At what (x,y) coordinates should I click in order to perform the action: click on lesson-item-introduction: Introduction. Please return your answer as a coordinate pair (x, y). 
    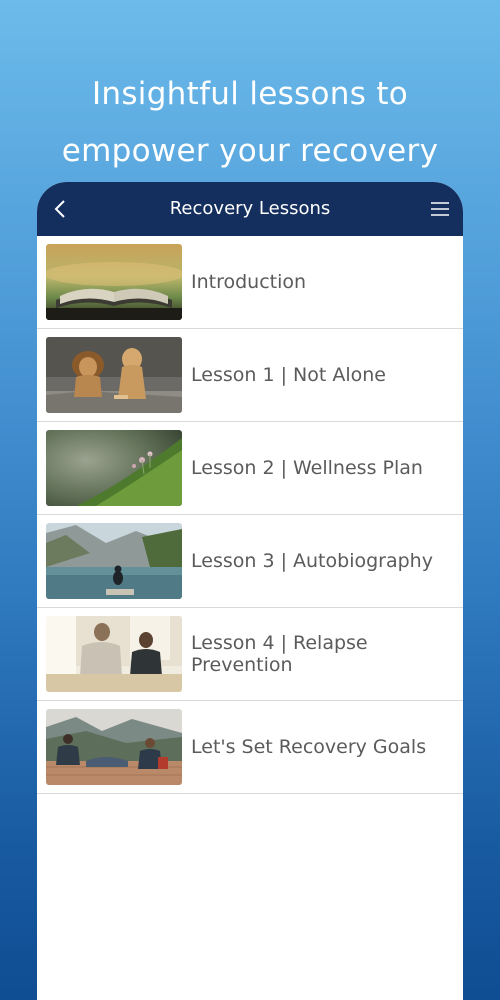
    Looking at the image, I should click on (250, 282).